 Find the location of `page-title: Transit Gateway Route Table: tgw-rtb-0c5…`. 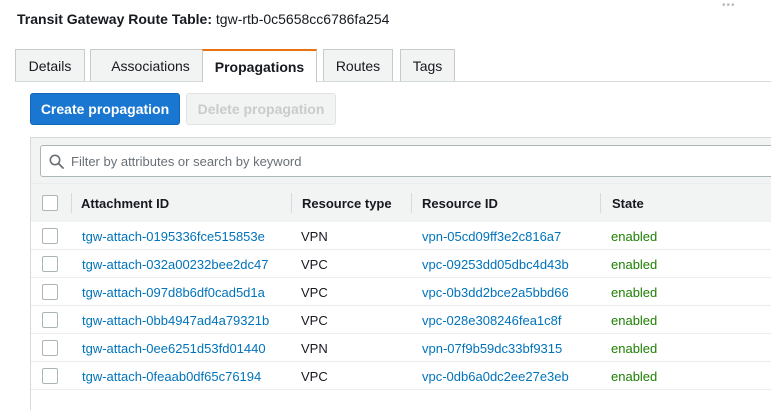

page-title: Transit Gateway Route Table: tgw-rtb-0c5… is located at coordinates (203, 19).